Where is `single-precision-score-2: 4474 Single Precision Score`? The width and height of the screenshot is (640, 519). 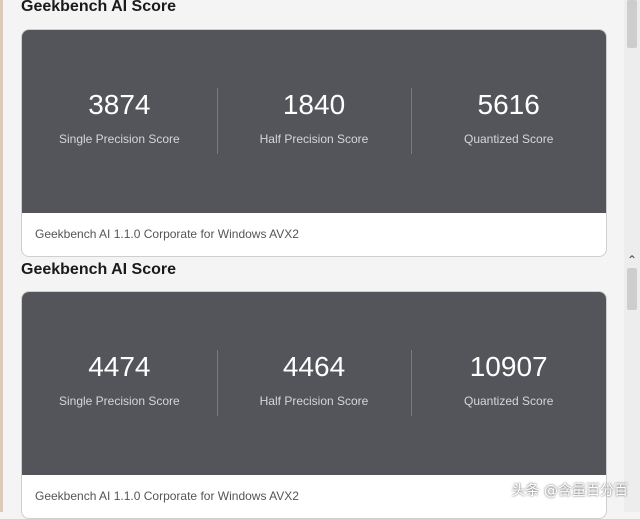 single-precision-score-2: 4474 Single Precision Score is located at coordinates (119, 383).